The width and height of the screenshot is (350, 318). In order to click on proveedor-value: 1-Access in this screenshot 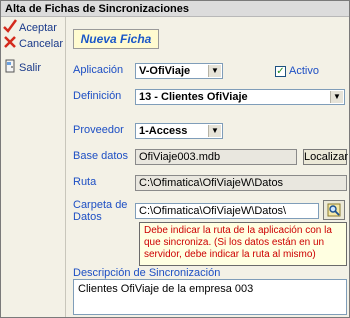, I will do `click(163, 131)`.